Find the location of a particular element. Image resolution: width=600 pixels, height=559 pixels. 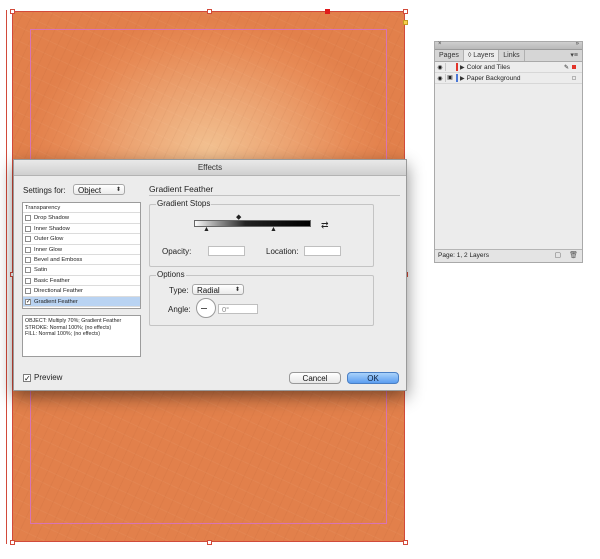

options-title: Options is located at coordinates (171, 274).